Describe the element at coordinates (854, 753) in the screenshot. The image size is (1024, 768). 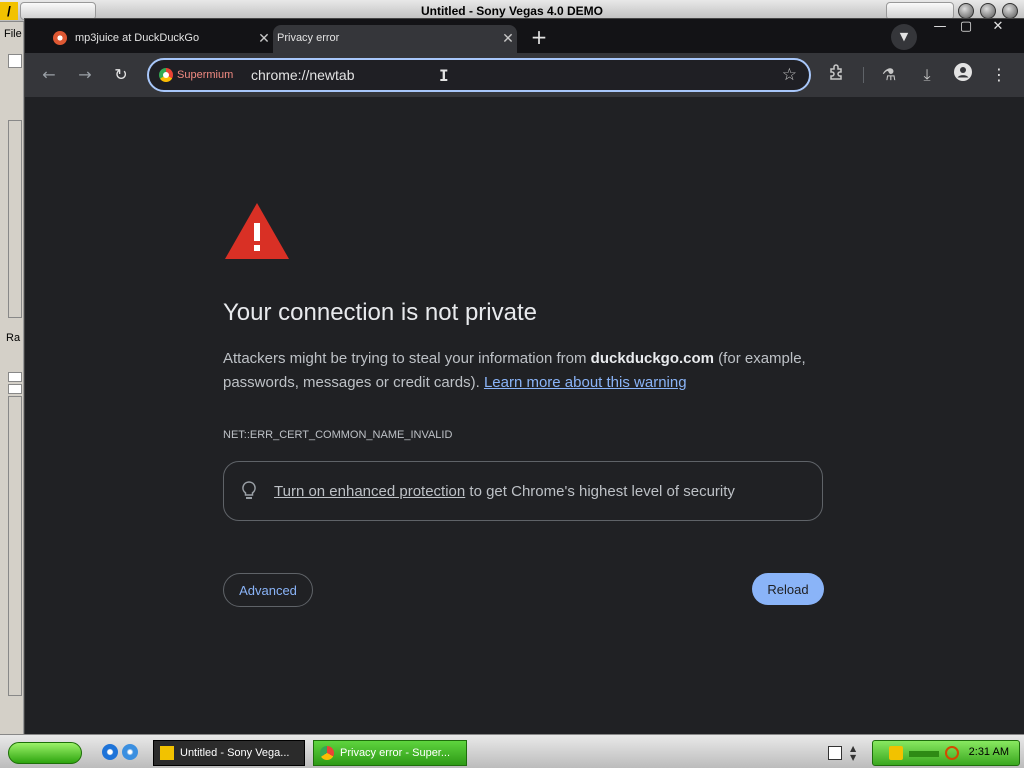
I see `scroll-arrows-icon: ▲ ▼` at that location.